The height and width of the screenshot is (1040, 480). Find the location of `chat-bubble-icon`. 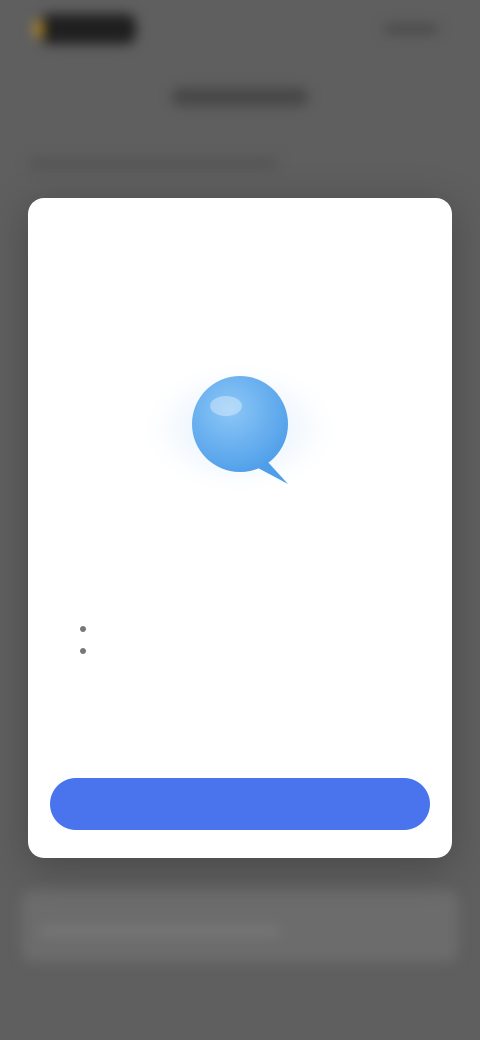

chat-bubble-icon is located at coordinates (240, 428).